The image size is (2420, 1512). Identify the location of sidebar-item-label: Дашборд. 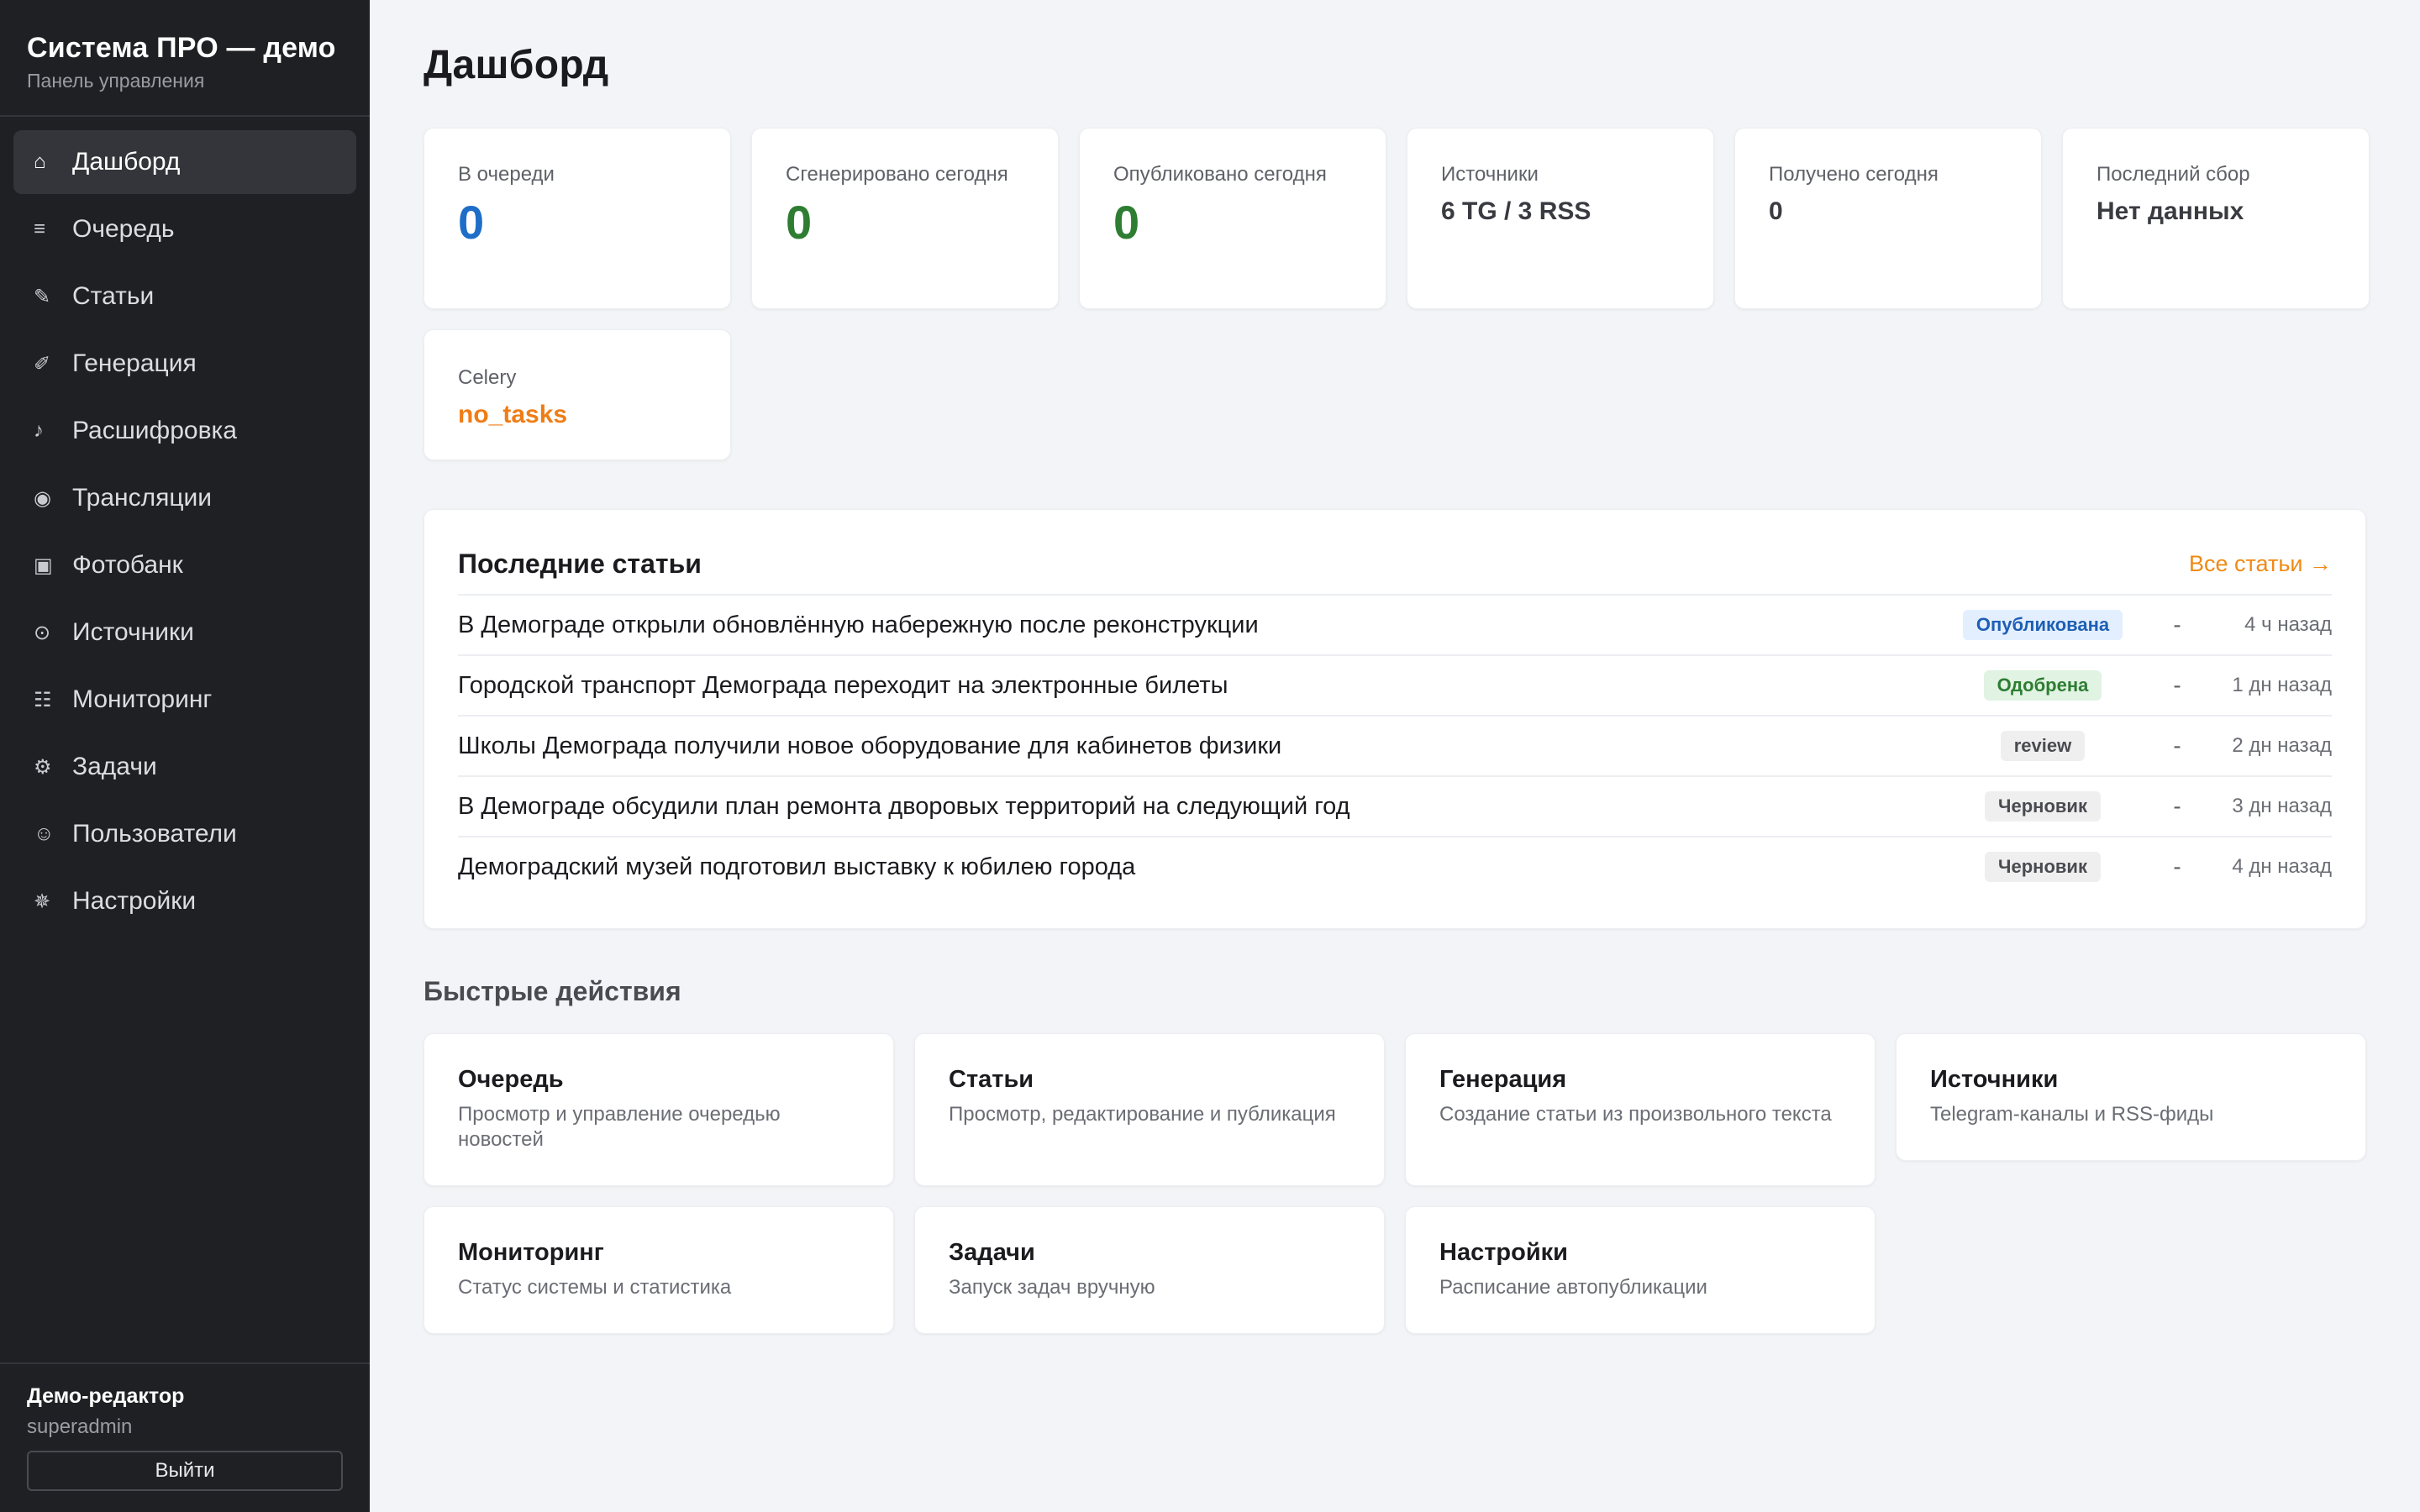
(127, 162).